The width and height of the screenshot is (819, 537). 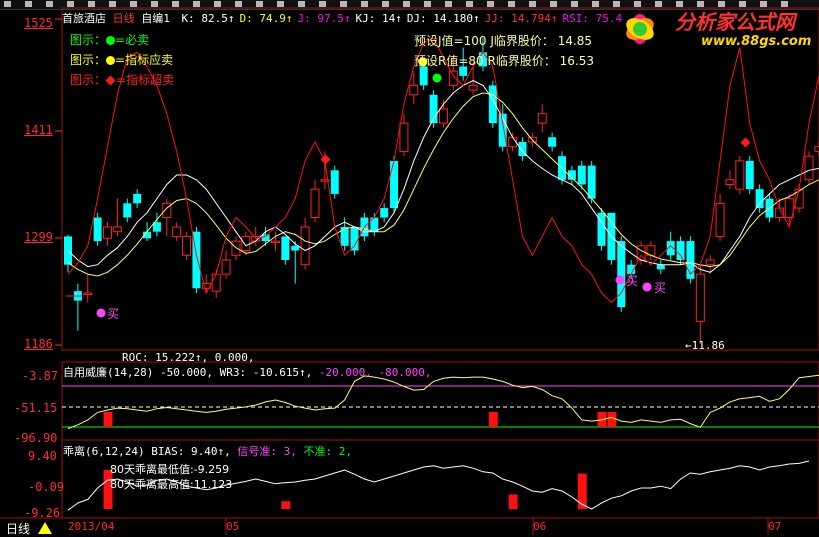 I want to click on legend-sell-must: 图示： =必卖, so click(x=109, y=39).